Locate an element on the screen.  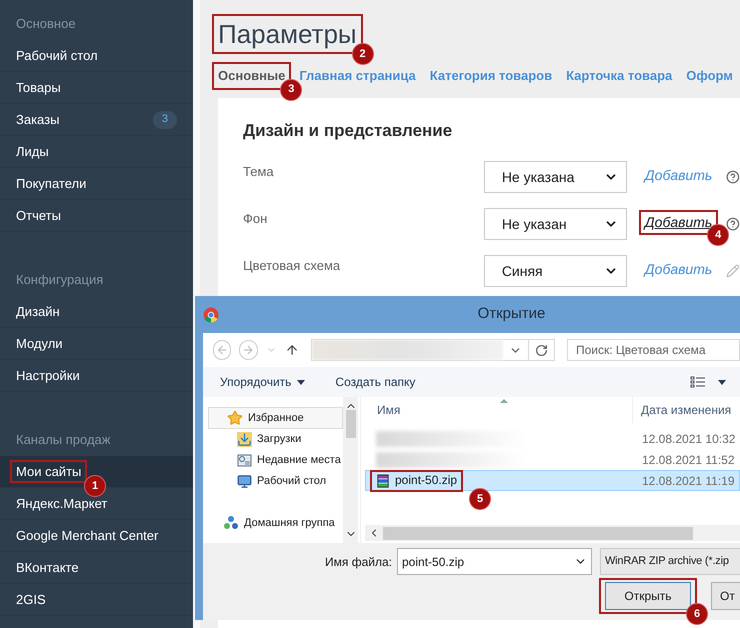
view-options-icon is located at coordinates (698, 382).